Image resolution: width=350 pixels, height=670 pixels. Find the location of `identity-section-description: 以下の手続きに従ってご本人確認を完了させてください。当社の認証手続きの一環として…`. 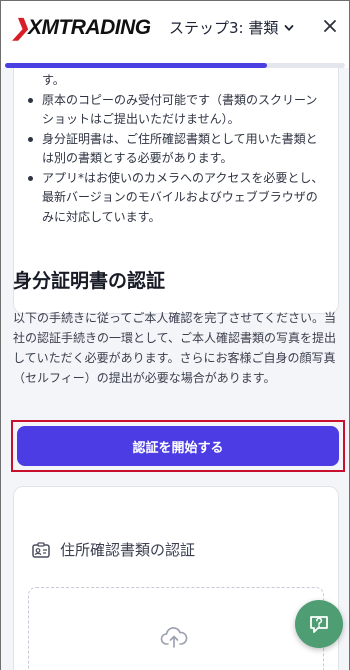

identity-section-description: 以下の手続きに従ってご本人確認を完了させてください。当社の認証手続きの一環として… is located at coordinates (175, 348).